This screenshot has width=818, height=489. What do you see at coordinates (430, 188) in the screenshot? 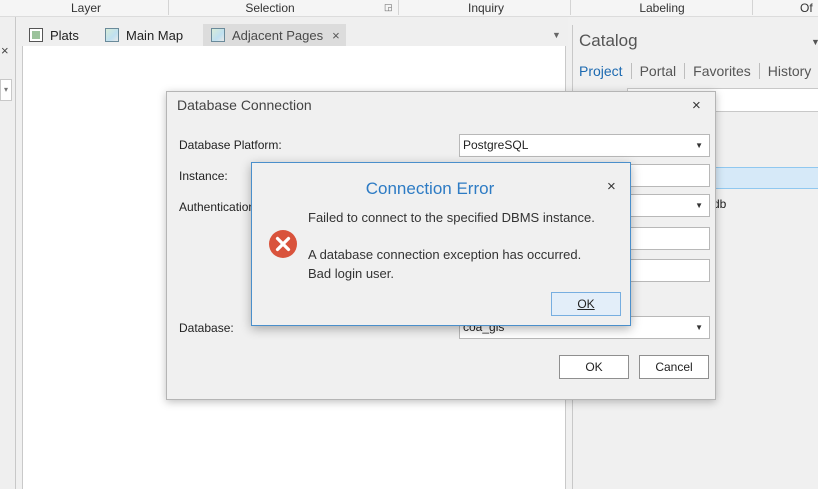
I see `error-title: Connection Error` at bounding box center [430, 188].